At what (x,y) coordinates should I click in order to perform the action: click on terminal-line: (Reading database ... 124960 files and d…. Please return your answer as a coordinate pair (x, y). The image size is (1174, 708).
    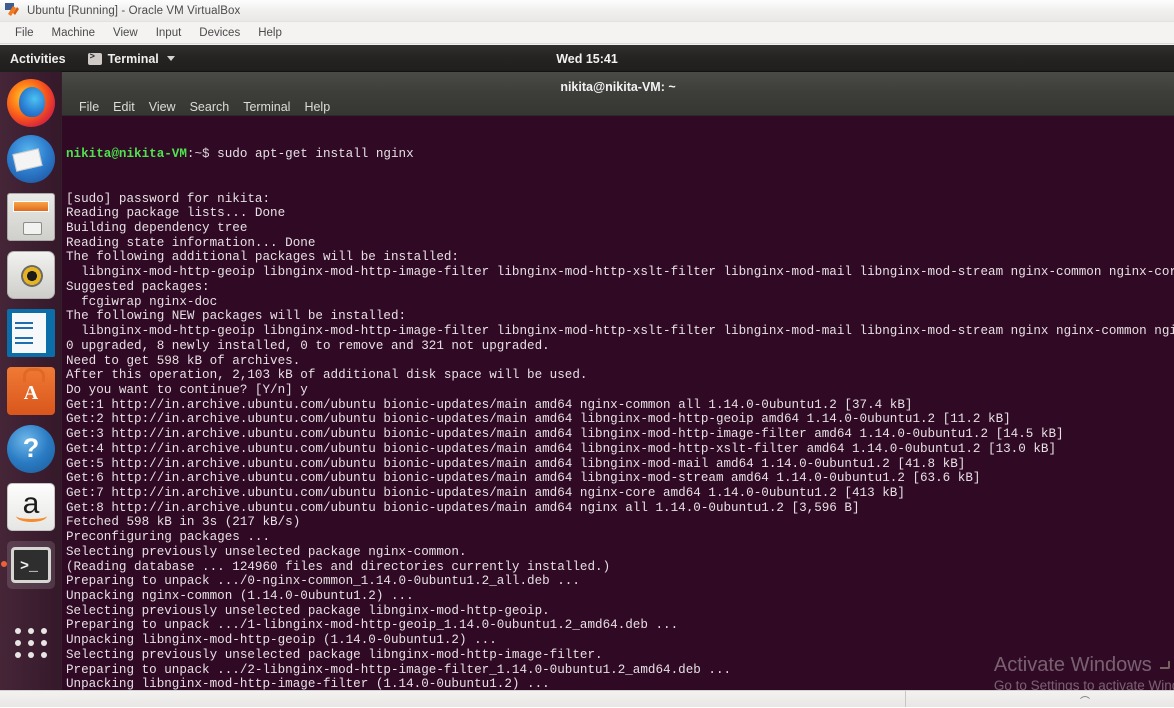
    Looking at the image, I should click on (620, 567).